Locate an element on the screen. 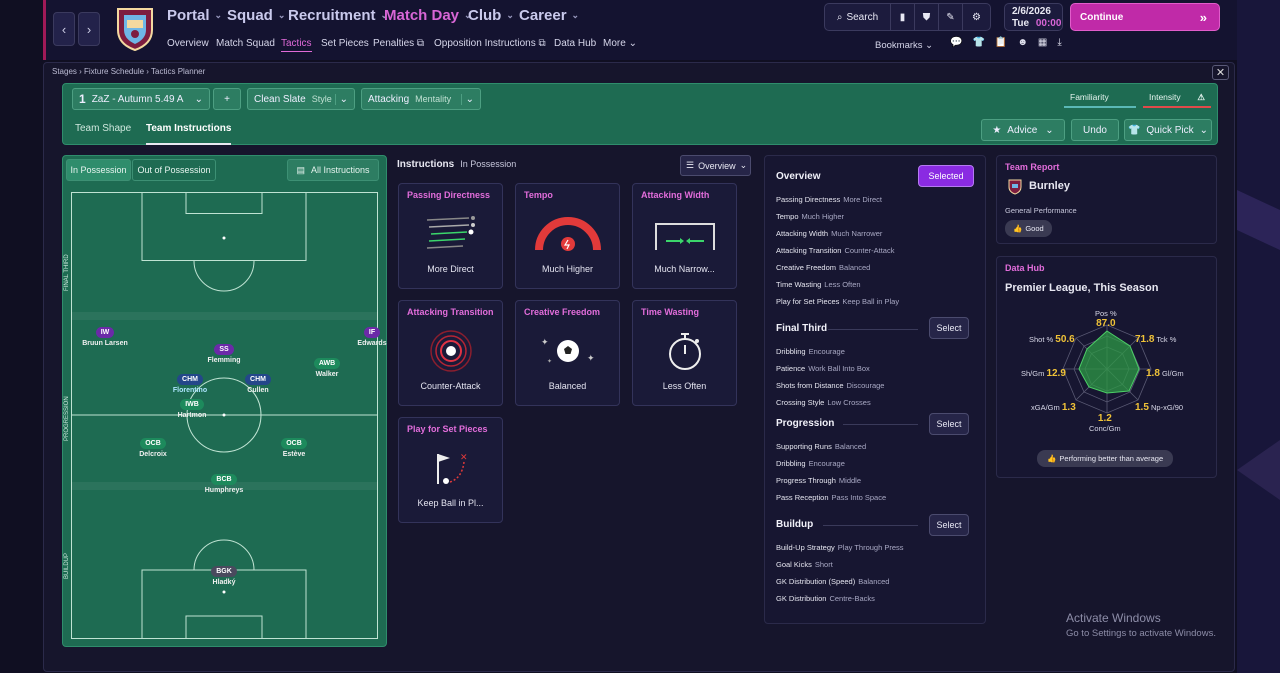  subnav-overview: Overview is located at coordinates (188, 43).